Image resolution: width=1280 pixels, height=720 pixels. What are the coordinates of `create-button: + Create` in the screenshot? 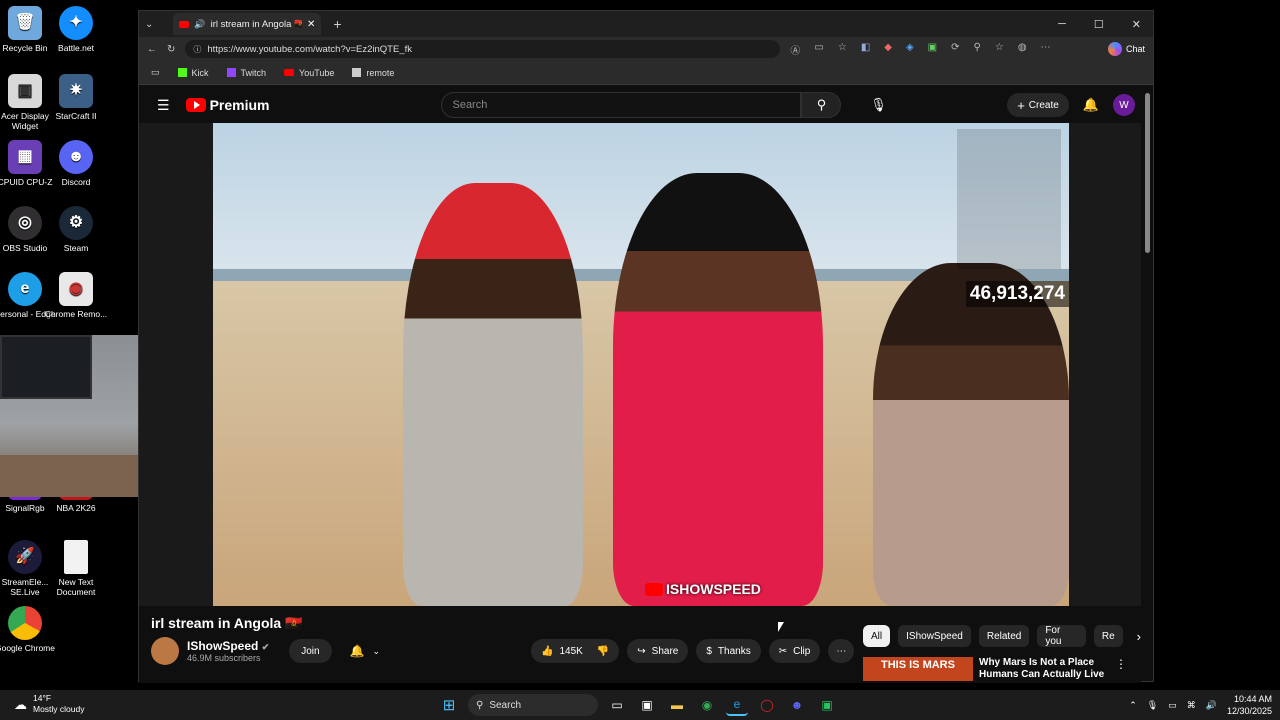 It's located at (1038, 105).